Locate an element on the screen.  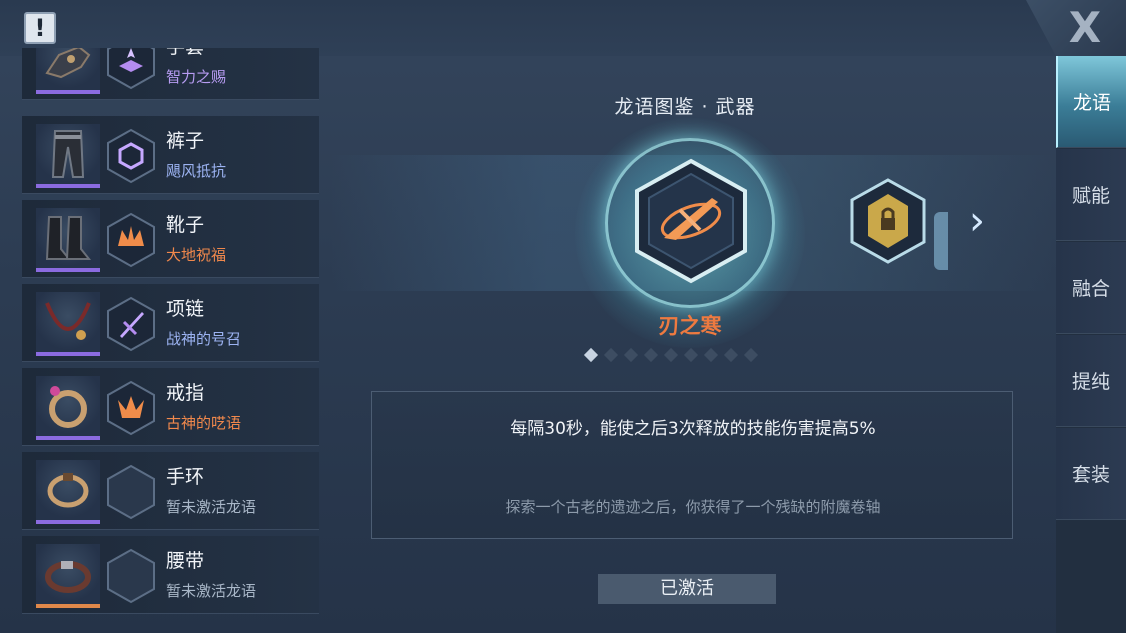
page-indicator is located at coordinates (689, 355).